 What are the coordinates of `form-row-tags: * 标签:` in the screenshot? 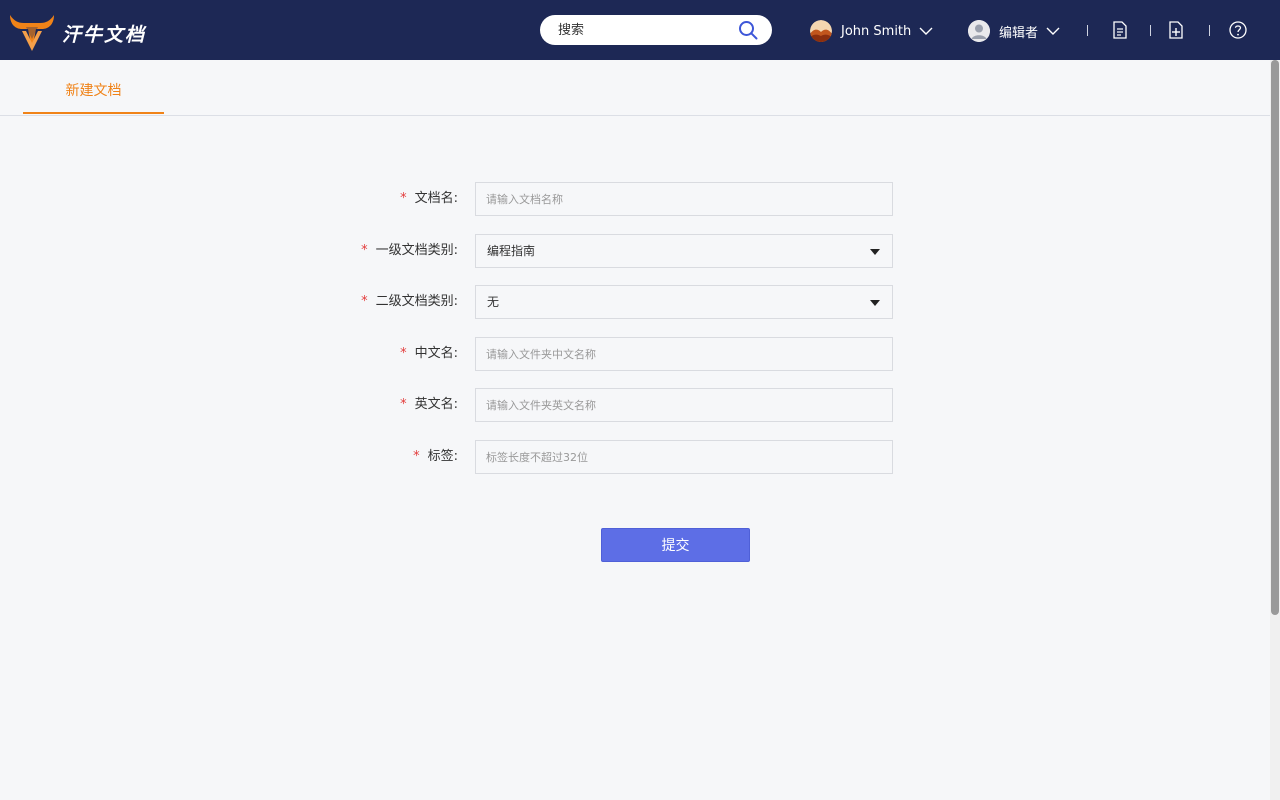 It's located at (635, 457).